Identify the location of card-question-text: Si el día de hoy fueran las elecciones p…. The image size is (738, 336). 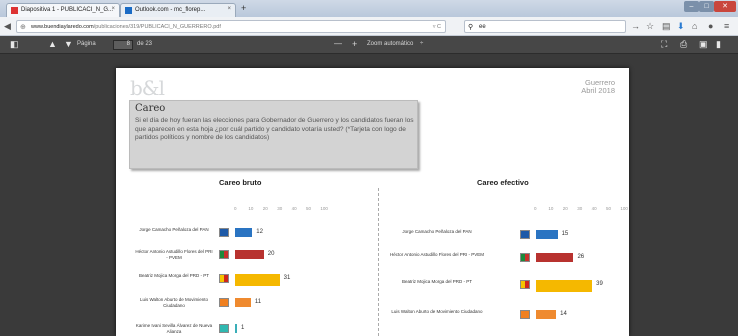
(274, 129).